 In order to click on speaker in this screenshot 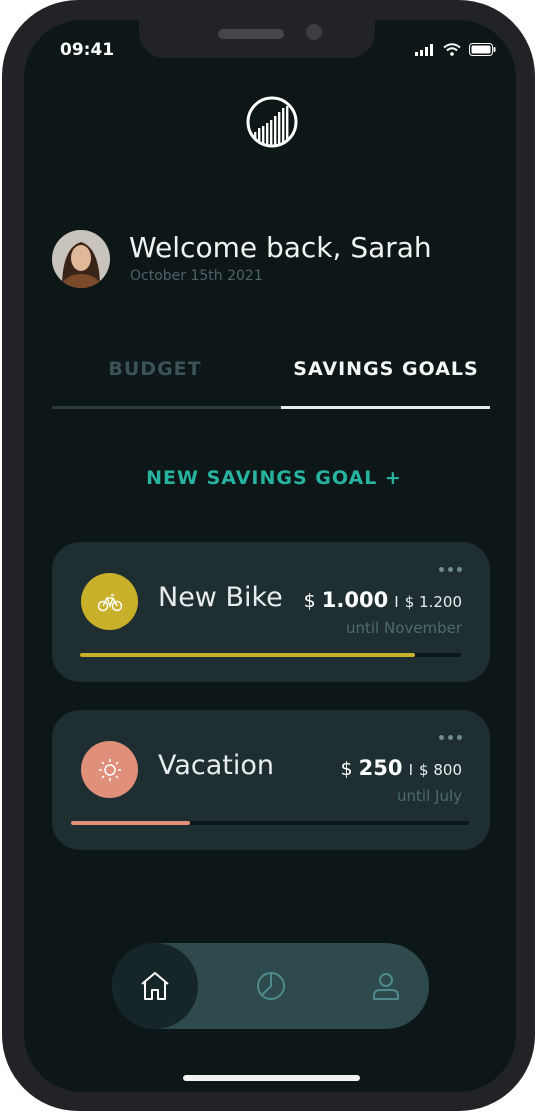, I will do `click(251, 34)`.